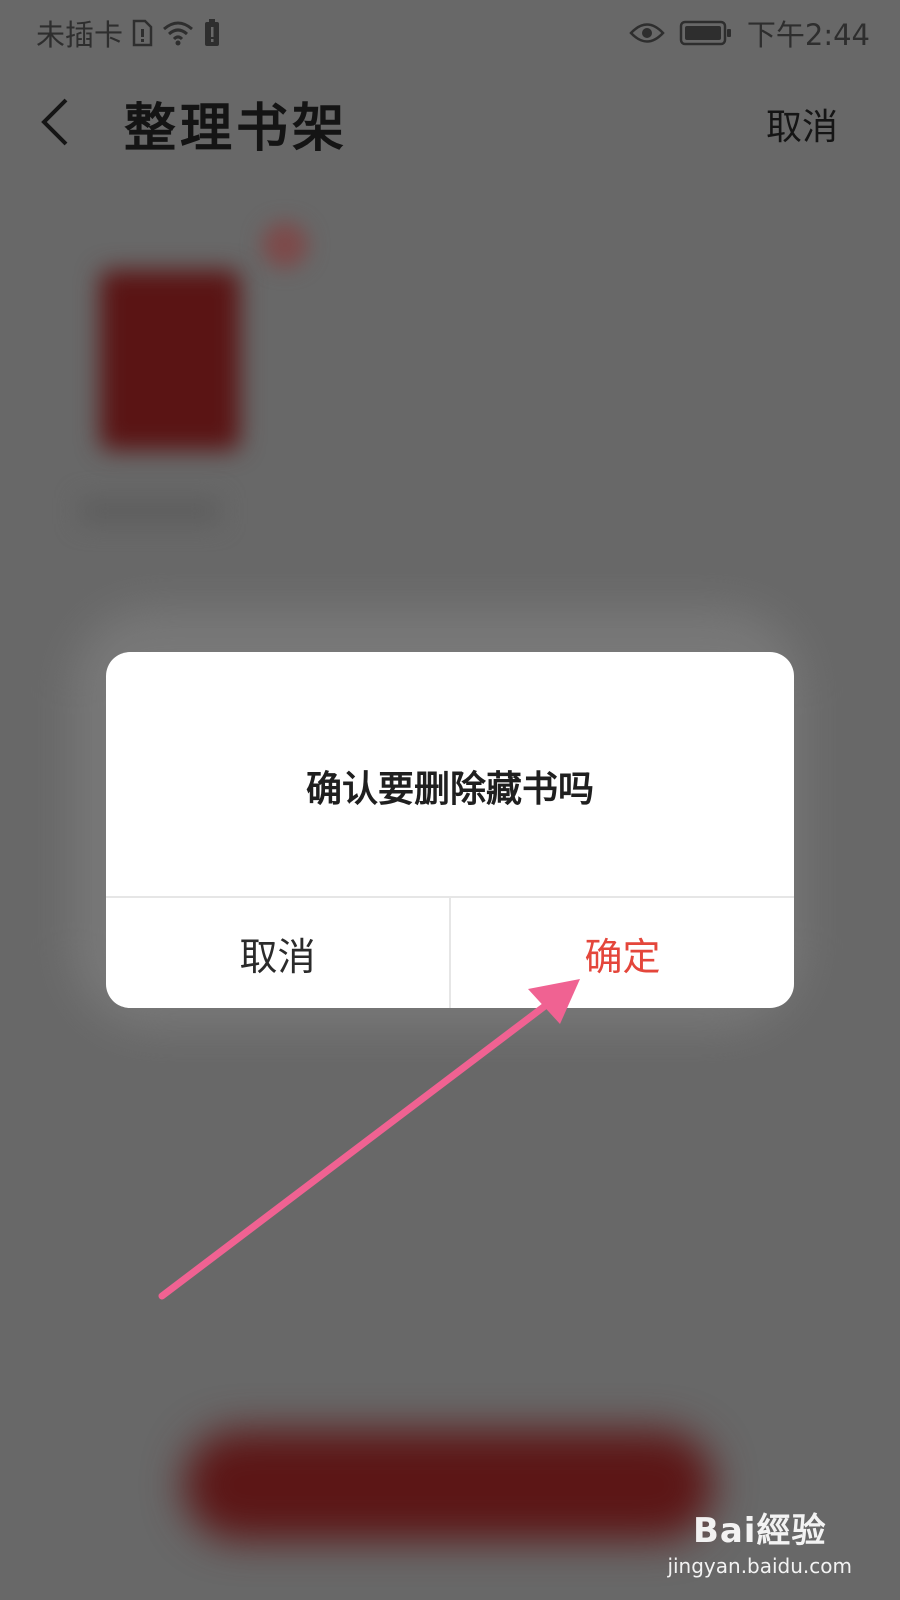 This screenshot has width=900, height=1600. I want to click on clock-text: 下午2:44, so click(808, 35).